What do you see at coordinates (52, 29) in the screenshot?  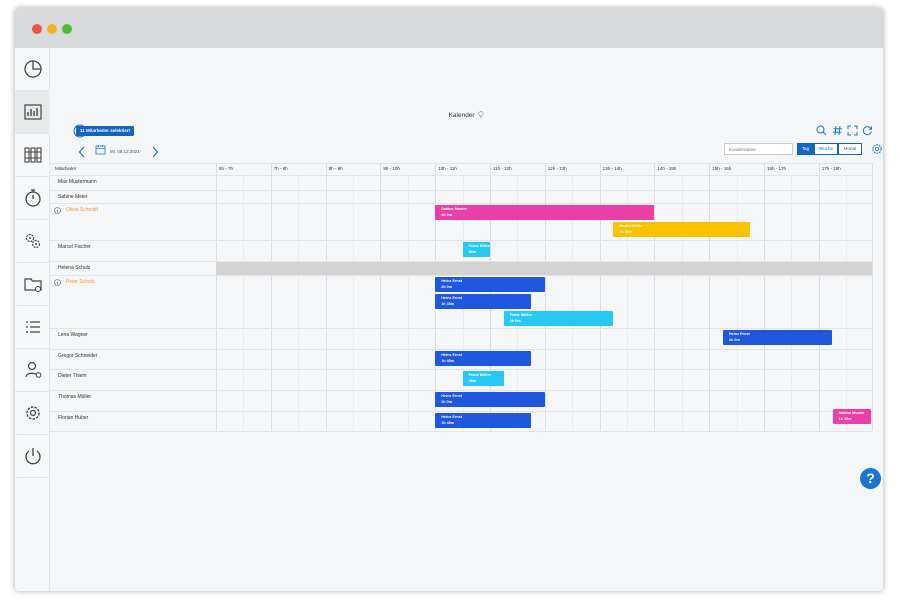 I see `minimize-window-button` at bounding box center [52, 29].